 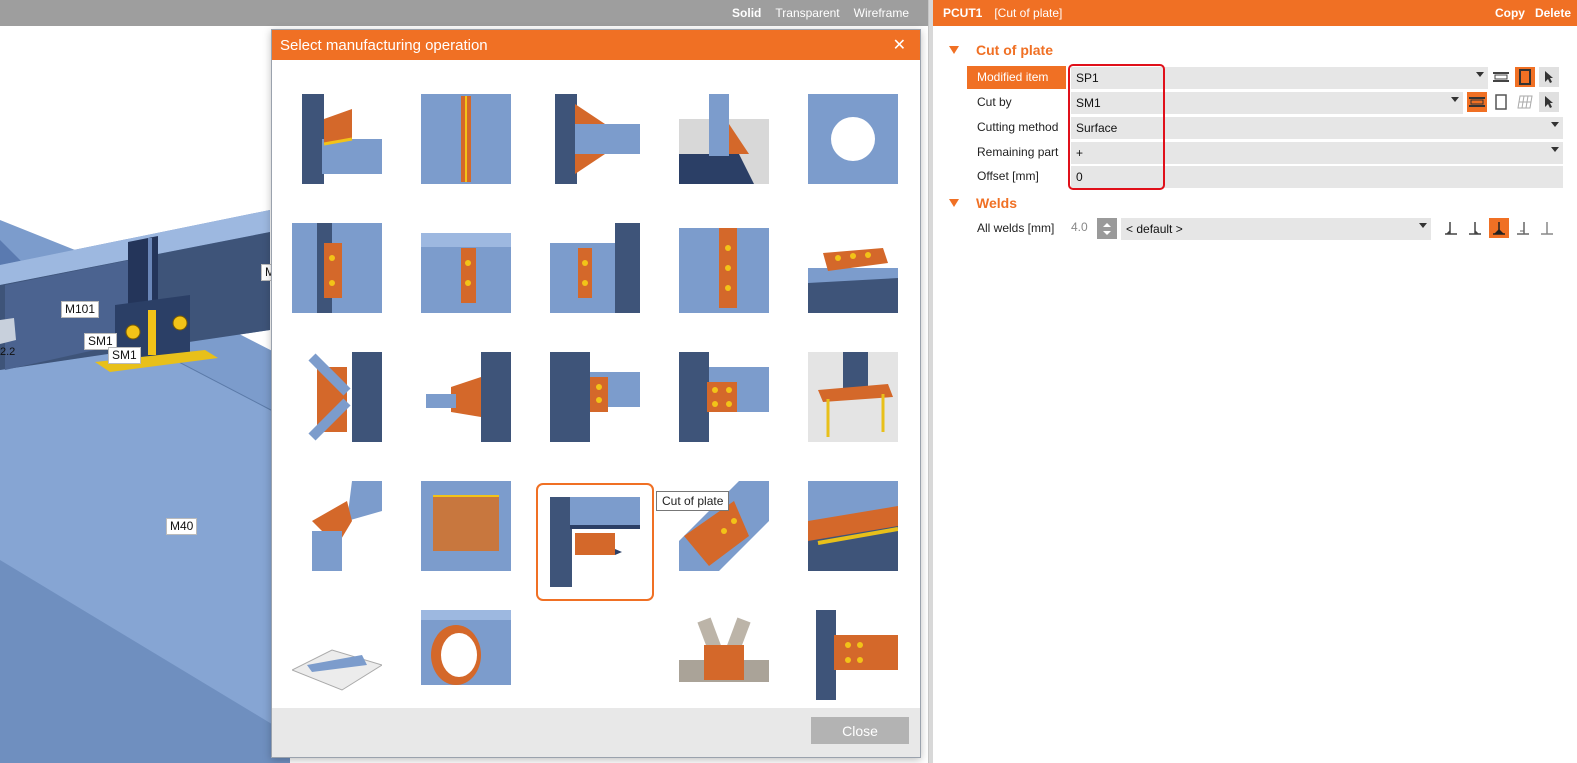 I want to click on operation-cut-of-plate, so click(x=595, y=542).